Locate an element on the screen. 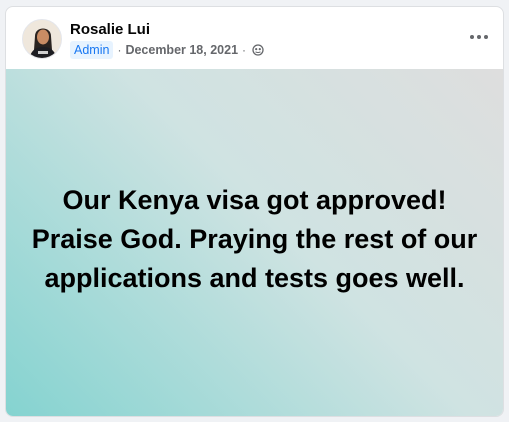 The width and height of the screenshot is (509, 422). more-options-button is located at coordinates (479, 37).